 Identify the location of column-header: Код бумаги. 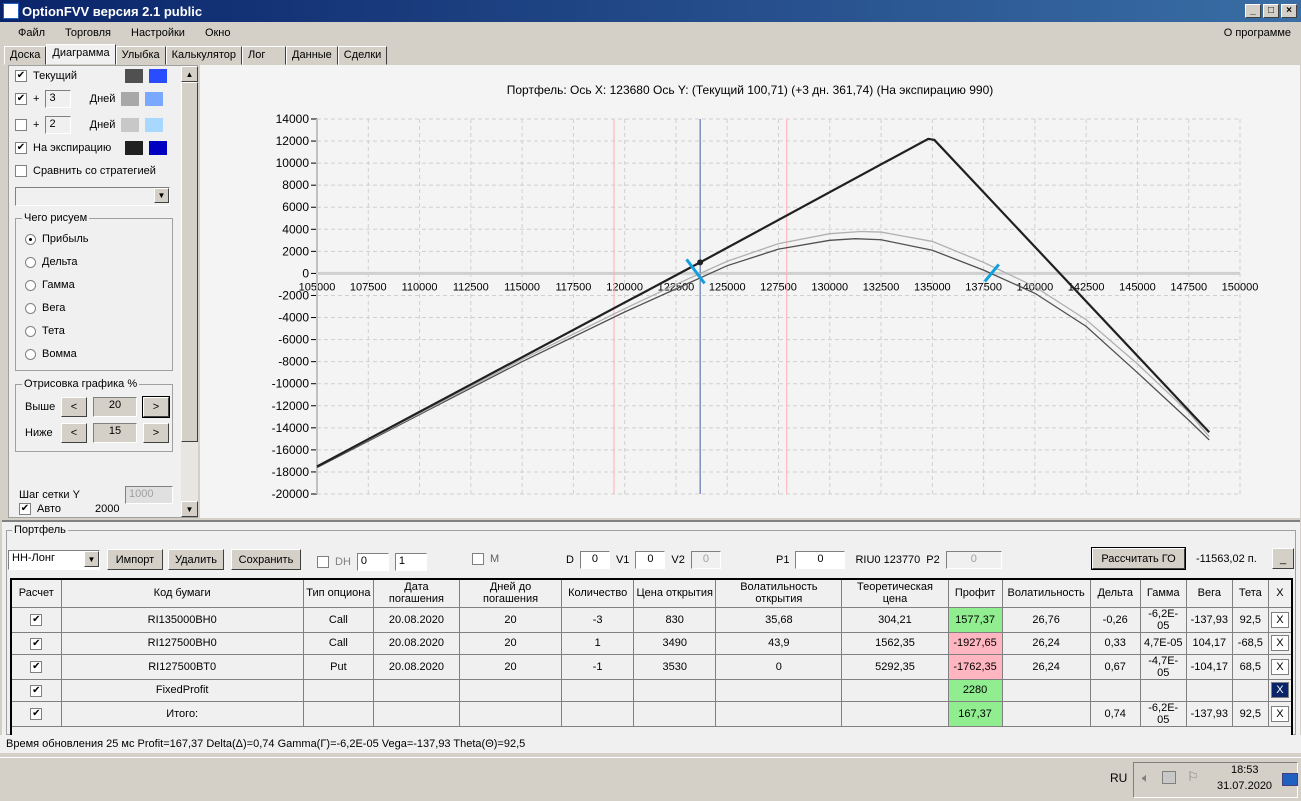
(182, 593).